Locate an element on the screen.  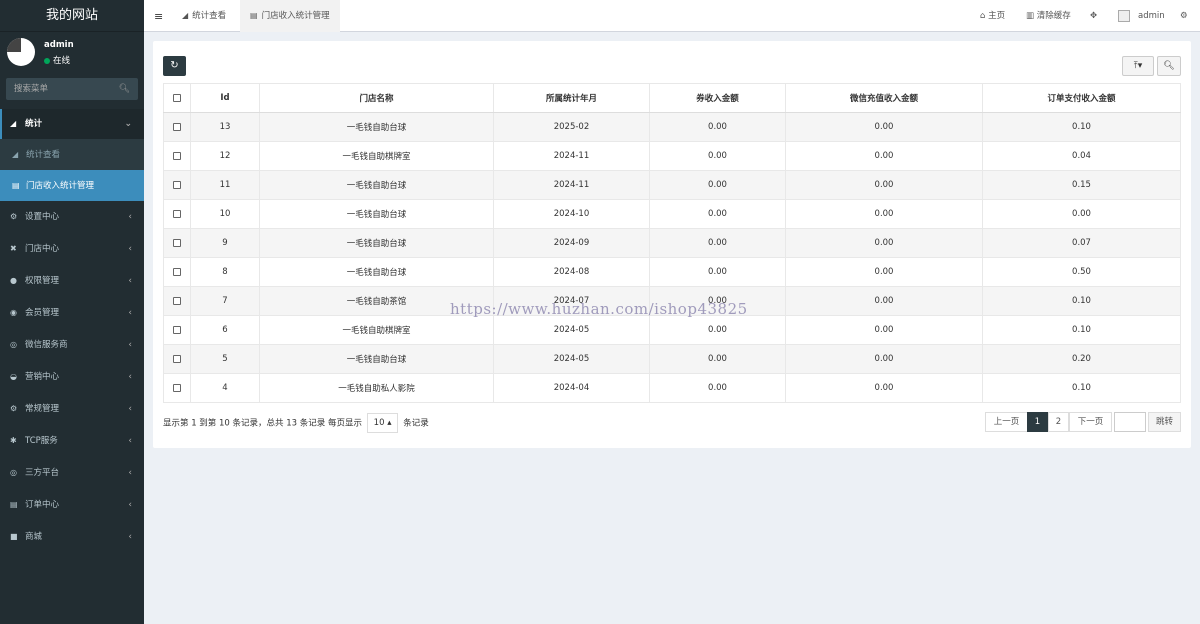
export-button: ⤒▾ is located at coordinates (1138, 66).